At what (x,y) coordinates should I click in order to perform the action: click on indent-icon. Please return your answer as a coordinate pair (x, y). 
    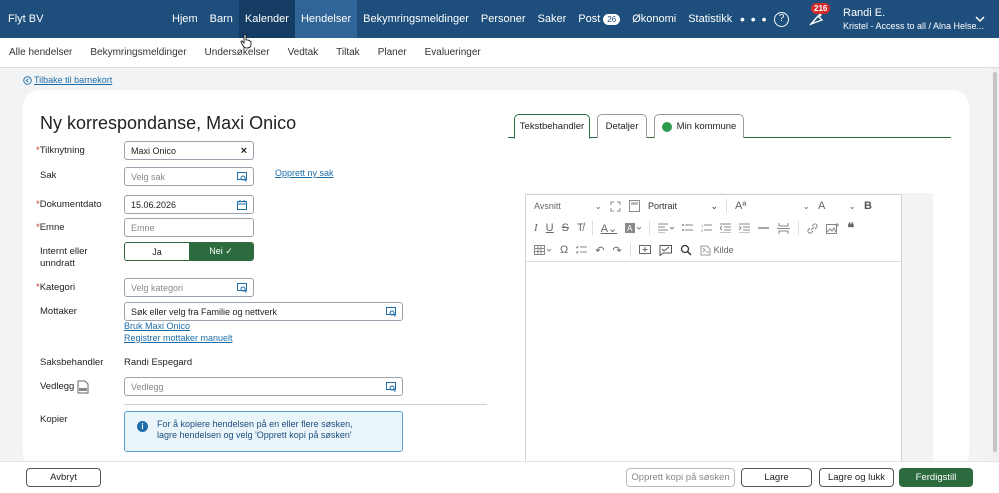
    Looking at the image, I should click on (745, 228).